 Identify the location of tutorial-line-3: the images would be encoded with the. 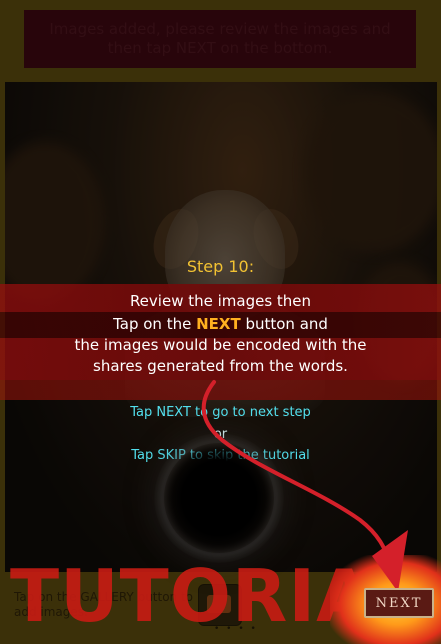
(220, 345).